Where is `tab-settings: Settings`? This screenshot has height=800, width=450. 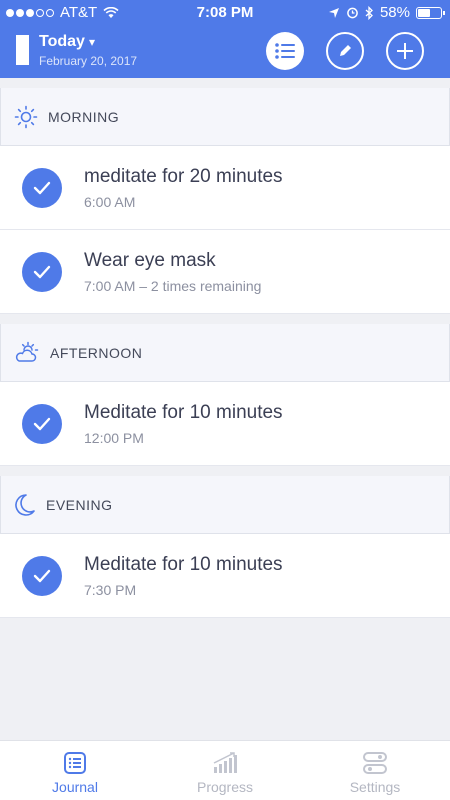
tab-settings: Settings is located at coordinates (375, 770).